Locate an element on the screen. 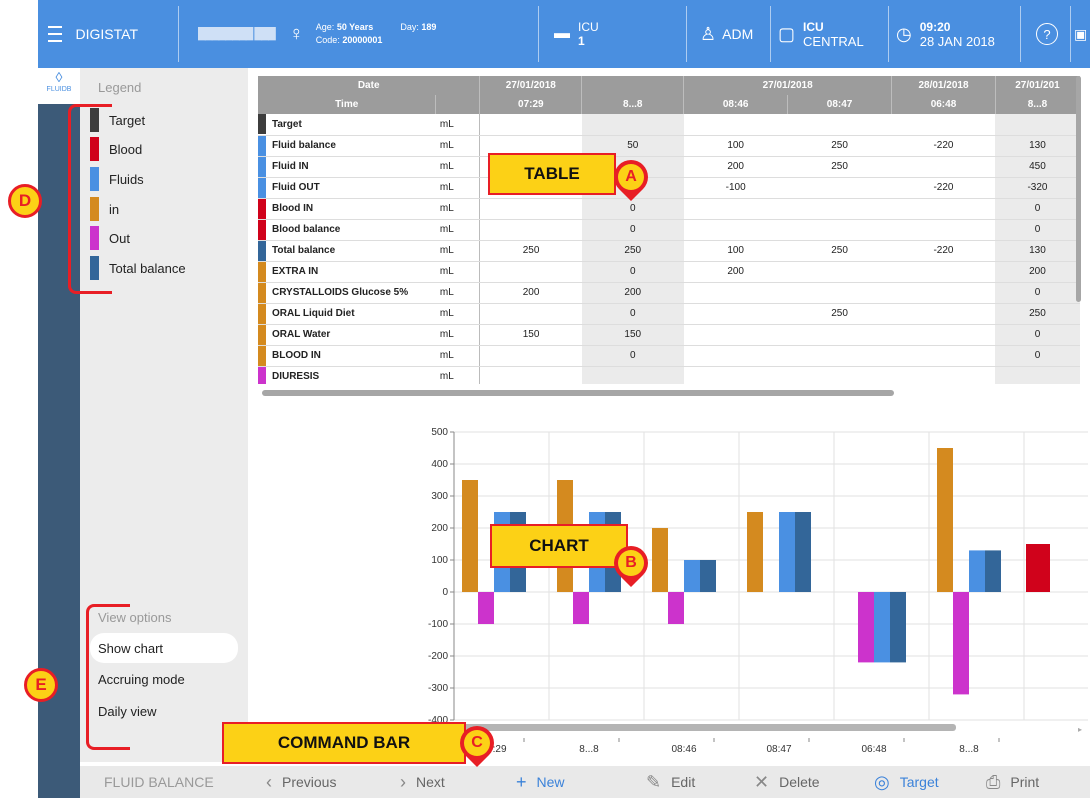 The width and height of the screenshot is (1090, 798). user-button: ♙ ADM is located at coordinates (735, 34).